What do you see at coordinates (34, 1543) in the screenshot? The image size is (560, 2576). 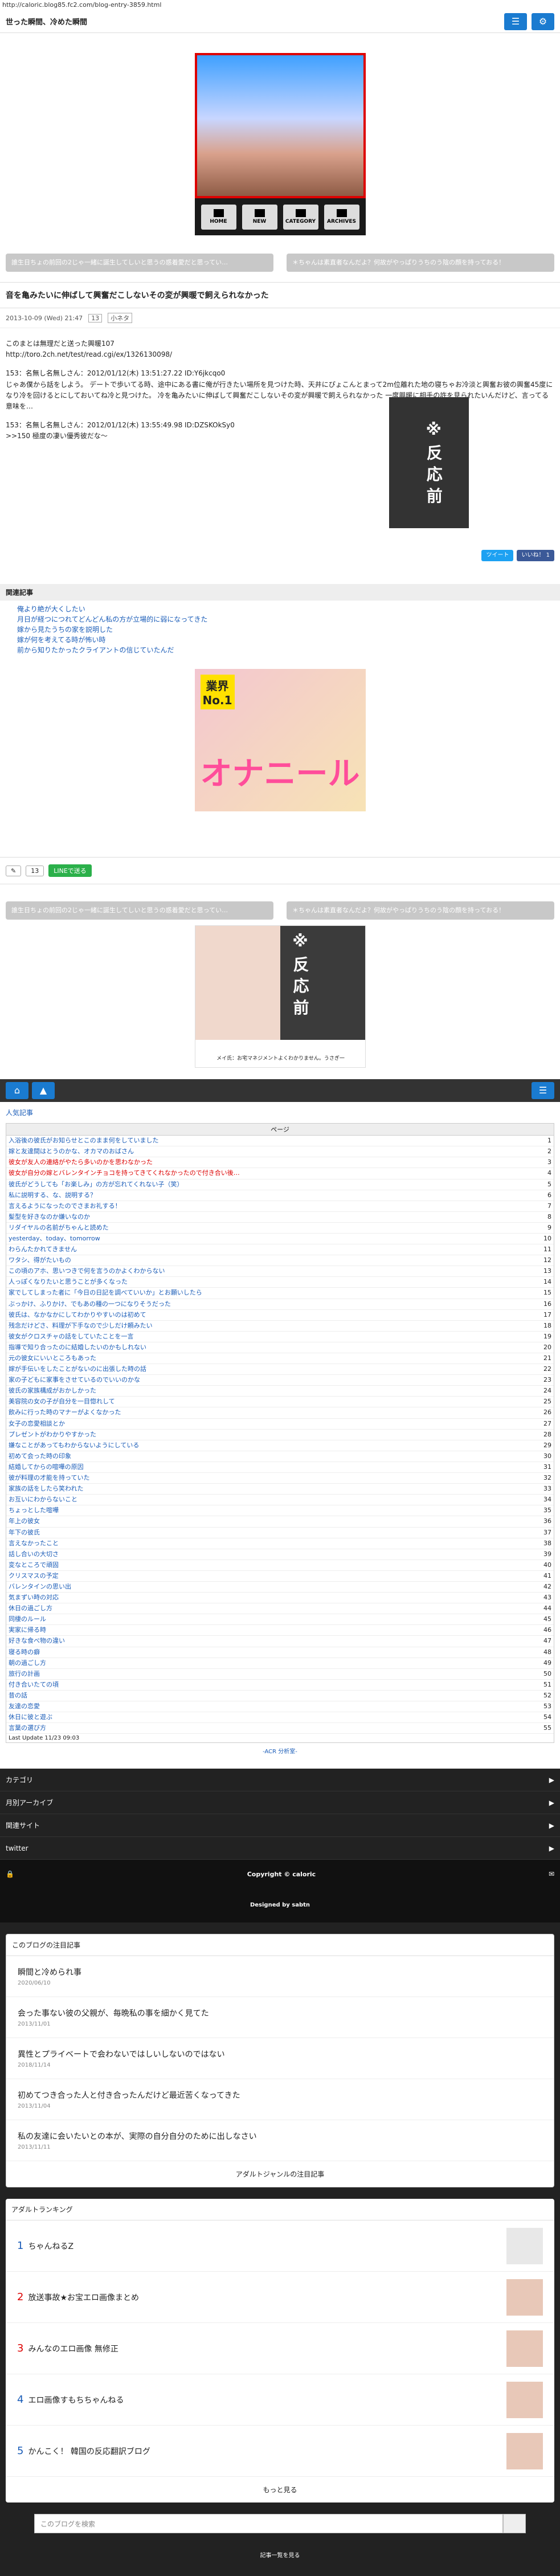 I see `ranking-link: 言えなかったこと` at bounding box center [34, 1543].